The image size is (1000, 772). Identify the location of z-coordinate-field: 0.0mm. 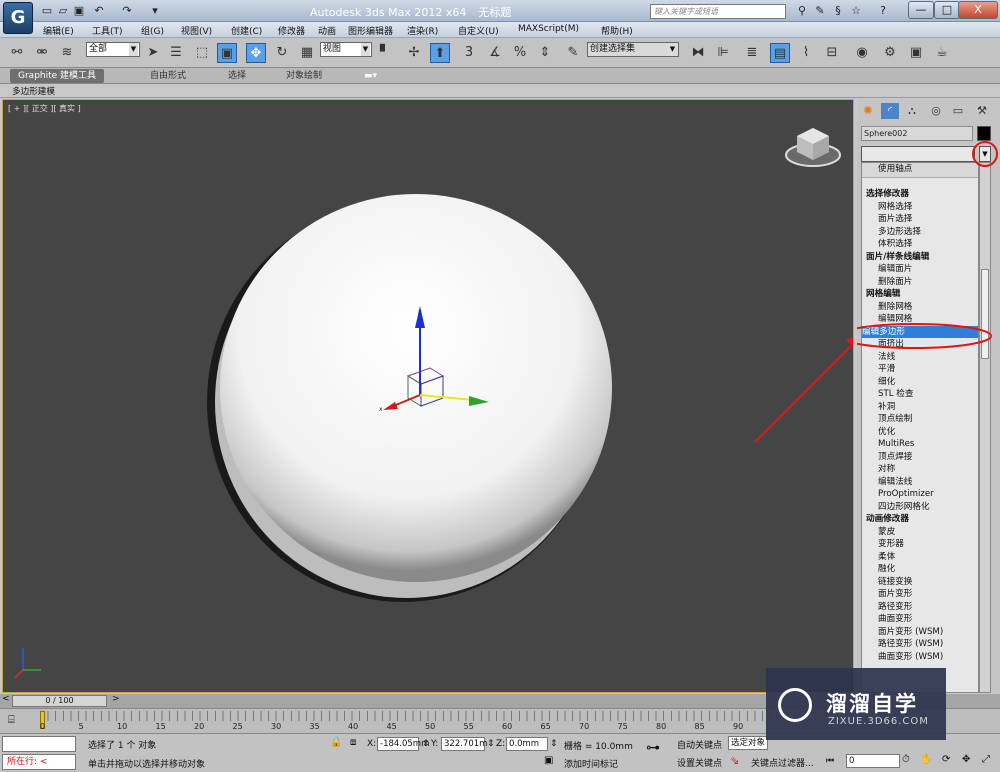
(527, 744).